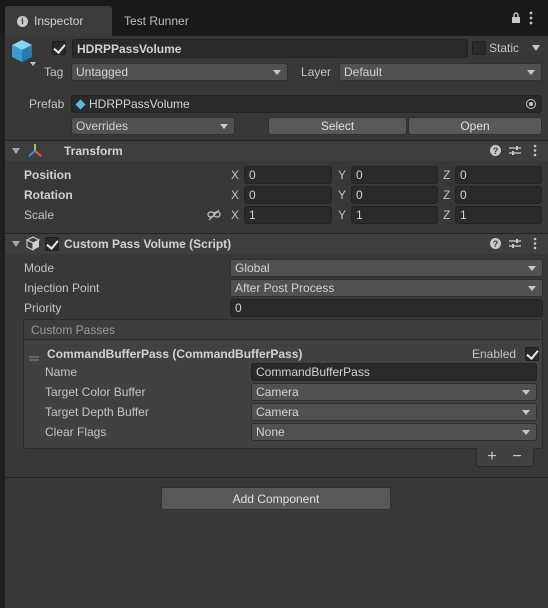 This screenshot has width=548, height=608. Describe the element at coordinates (288, 215) in the screenshot. I see `scale-x-field: 1` at that location.